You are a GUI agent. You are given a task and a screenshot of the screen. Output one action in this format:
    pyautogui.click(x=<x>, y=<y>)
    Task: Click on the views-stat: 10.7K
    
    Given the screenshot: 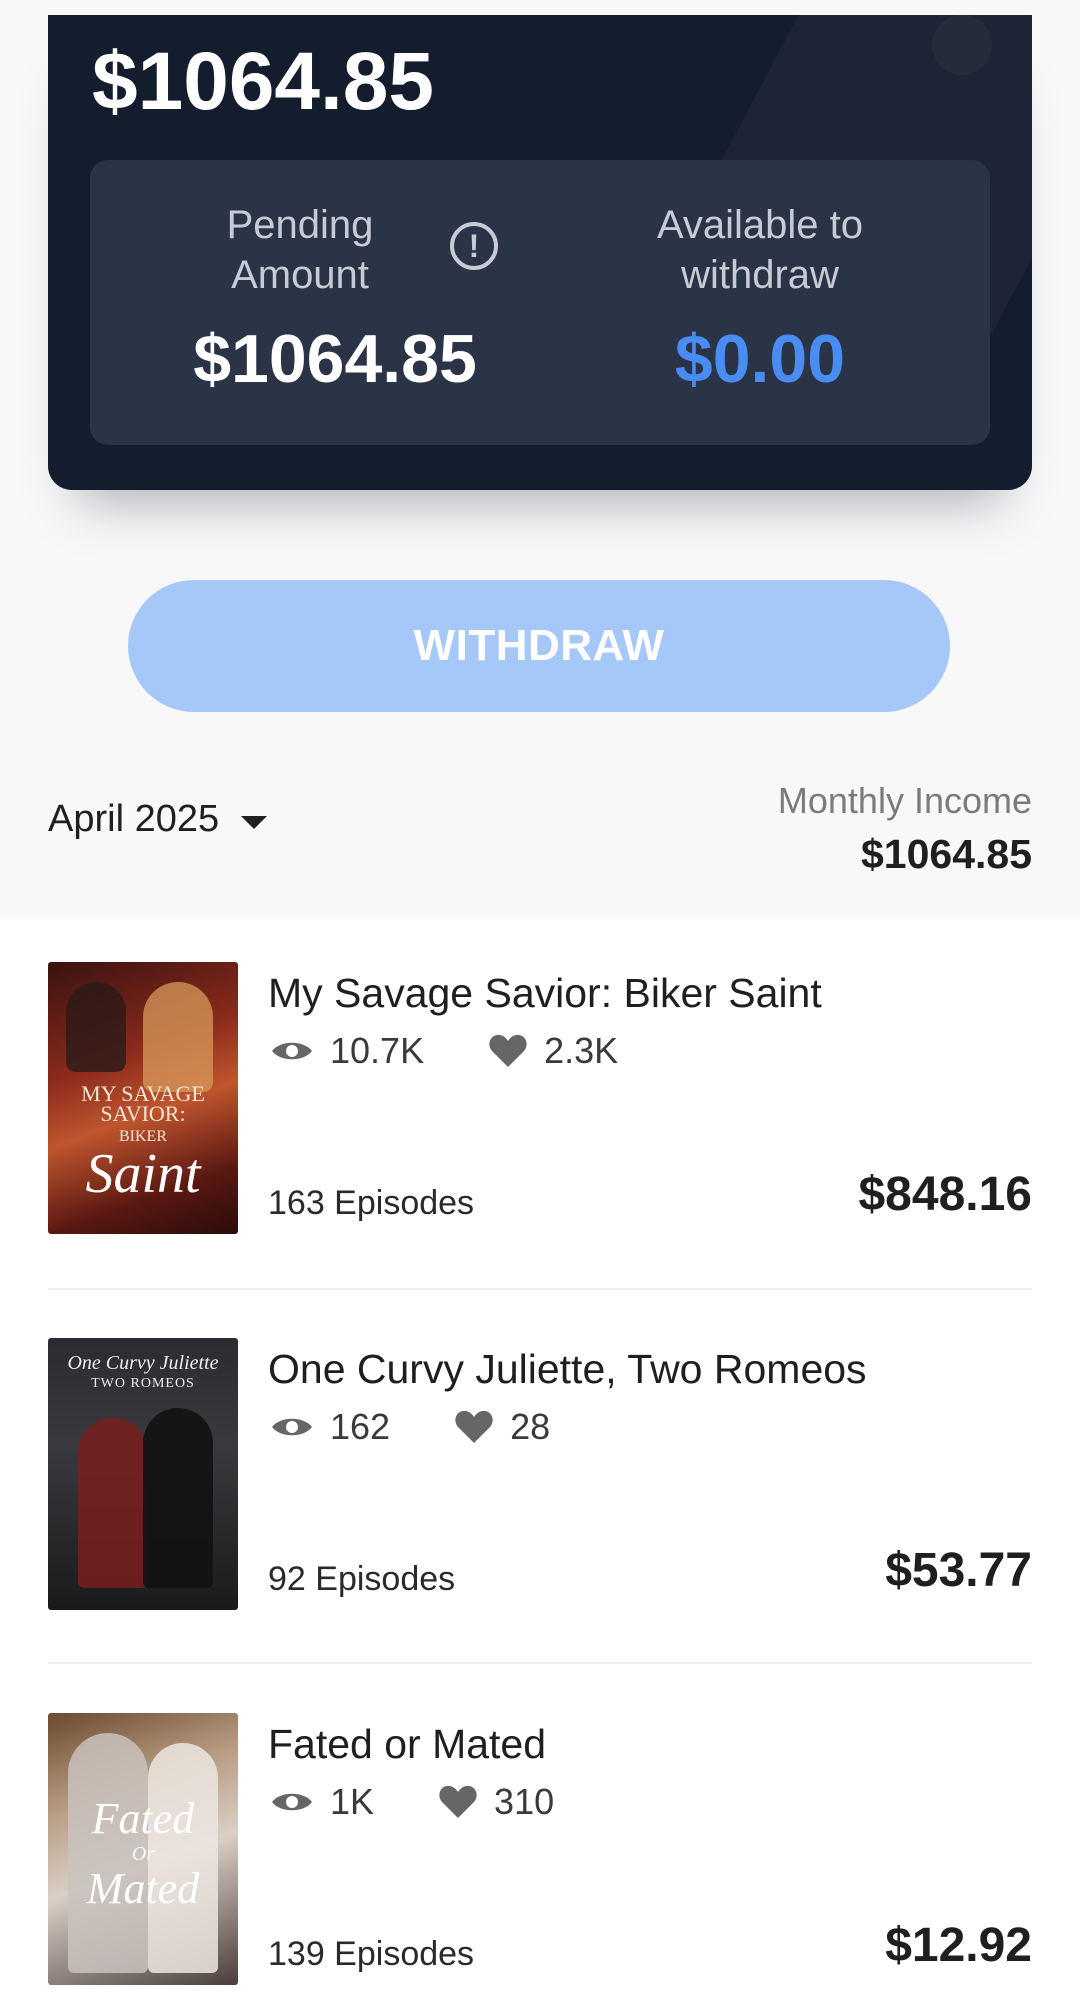 What is the action you would take?
    pyautogui.click(x=347, y=1051)
    